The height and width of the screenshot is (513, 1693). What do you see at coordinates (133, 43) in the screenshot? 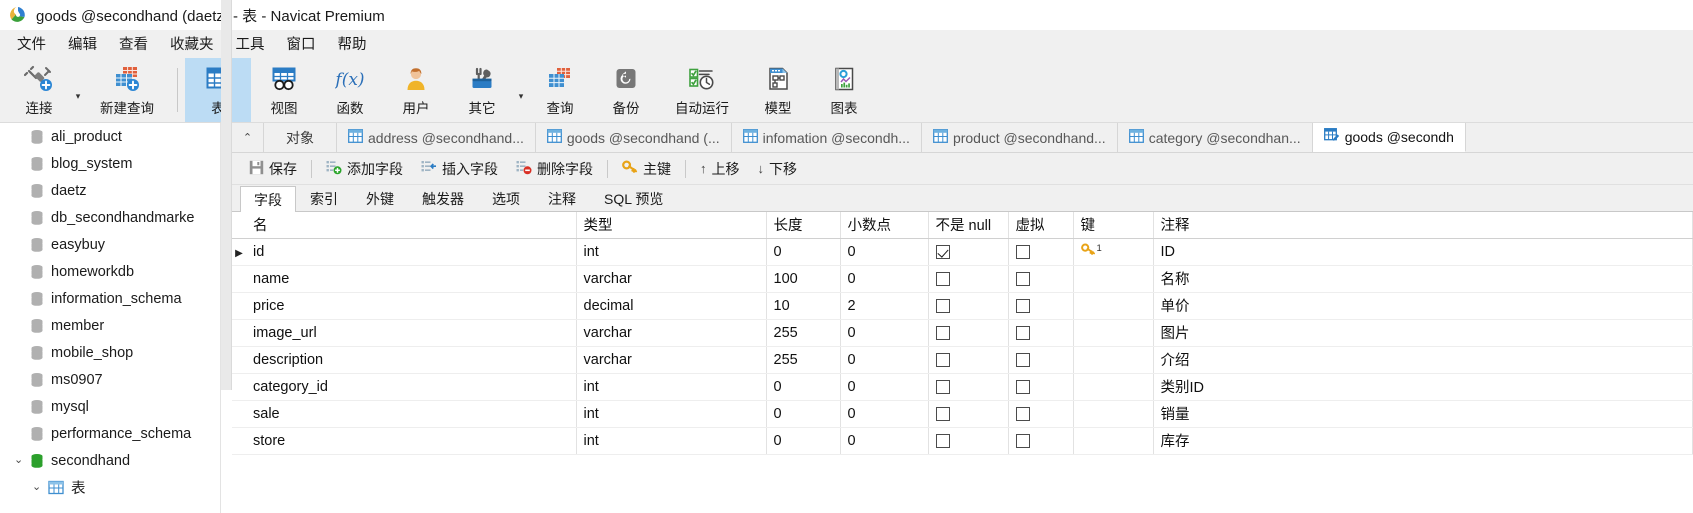
I see `menu-view: 查看` at bounding box center [133, 43].